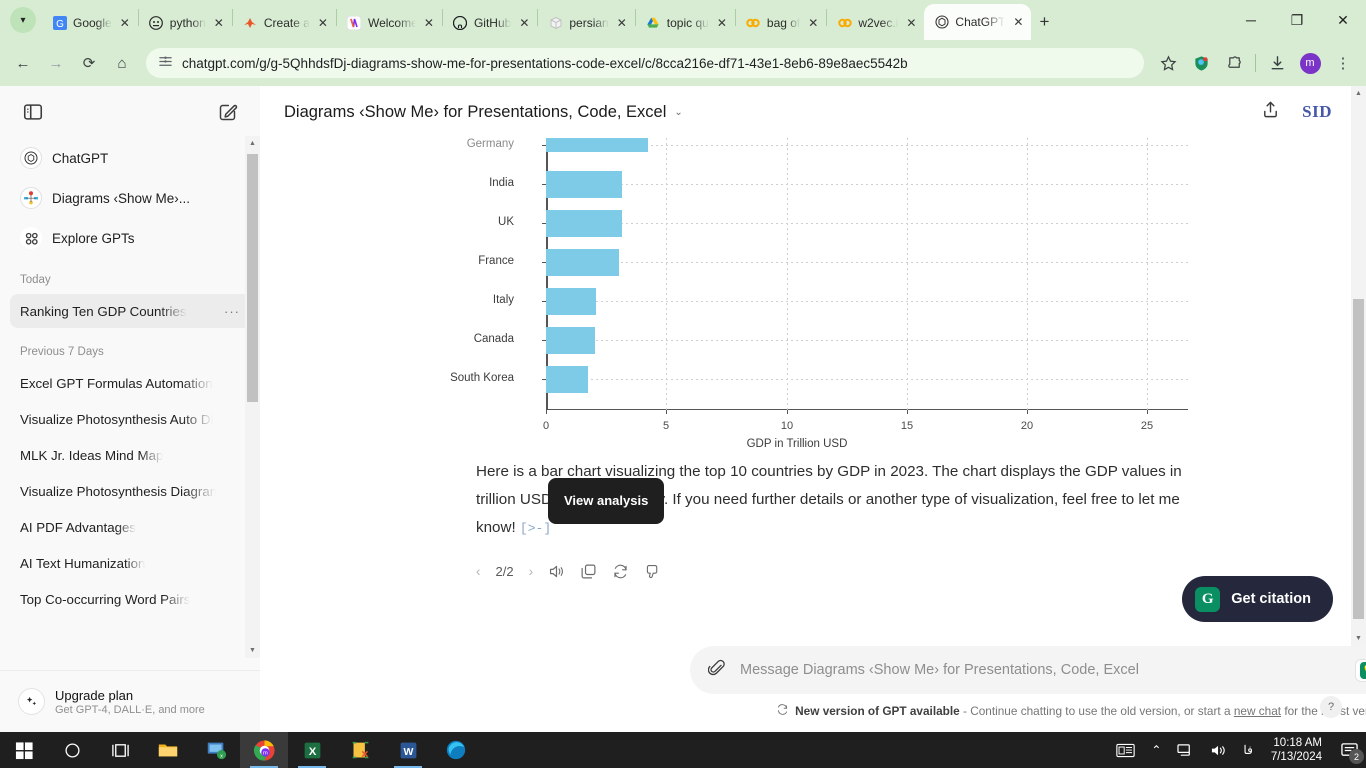 This screenshot has height=768, width=1366. I want to click on copy-icon, so click(588, 571).